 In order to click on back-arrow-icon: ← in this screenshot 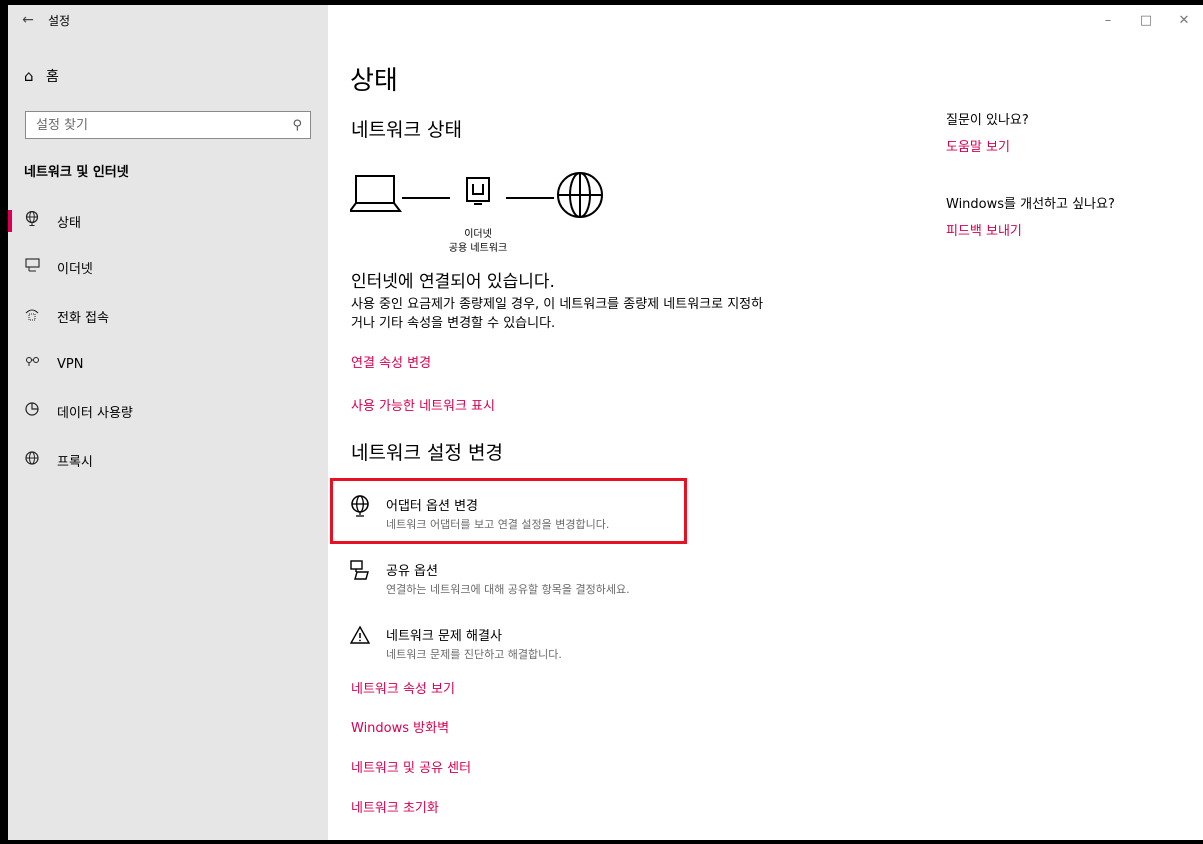, I will do `click(28, 20)`.